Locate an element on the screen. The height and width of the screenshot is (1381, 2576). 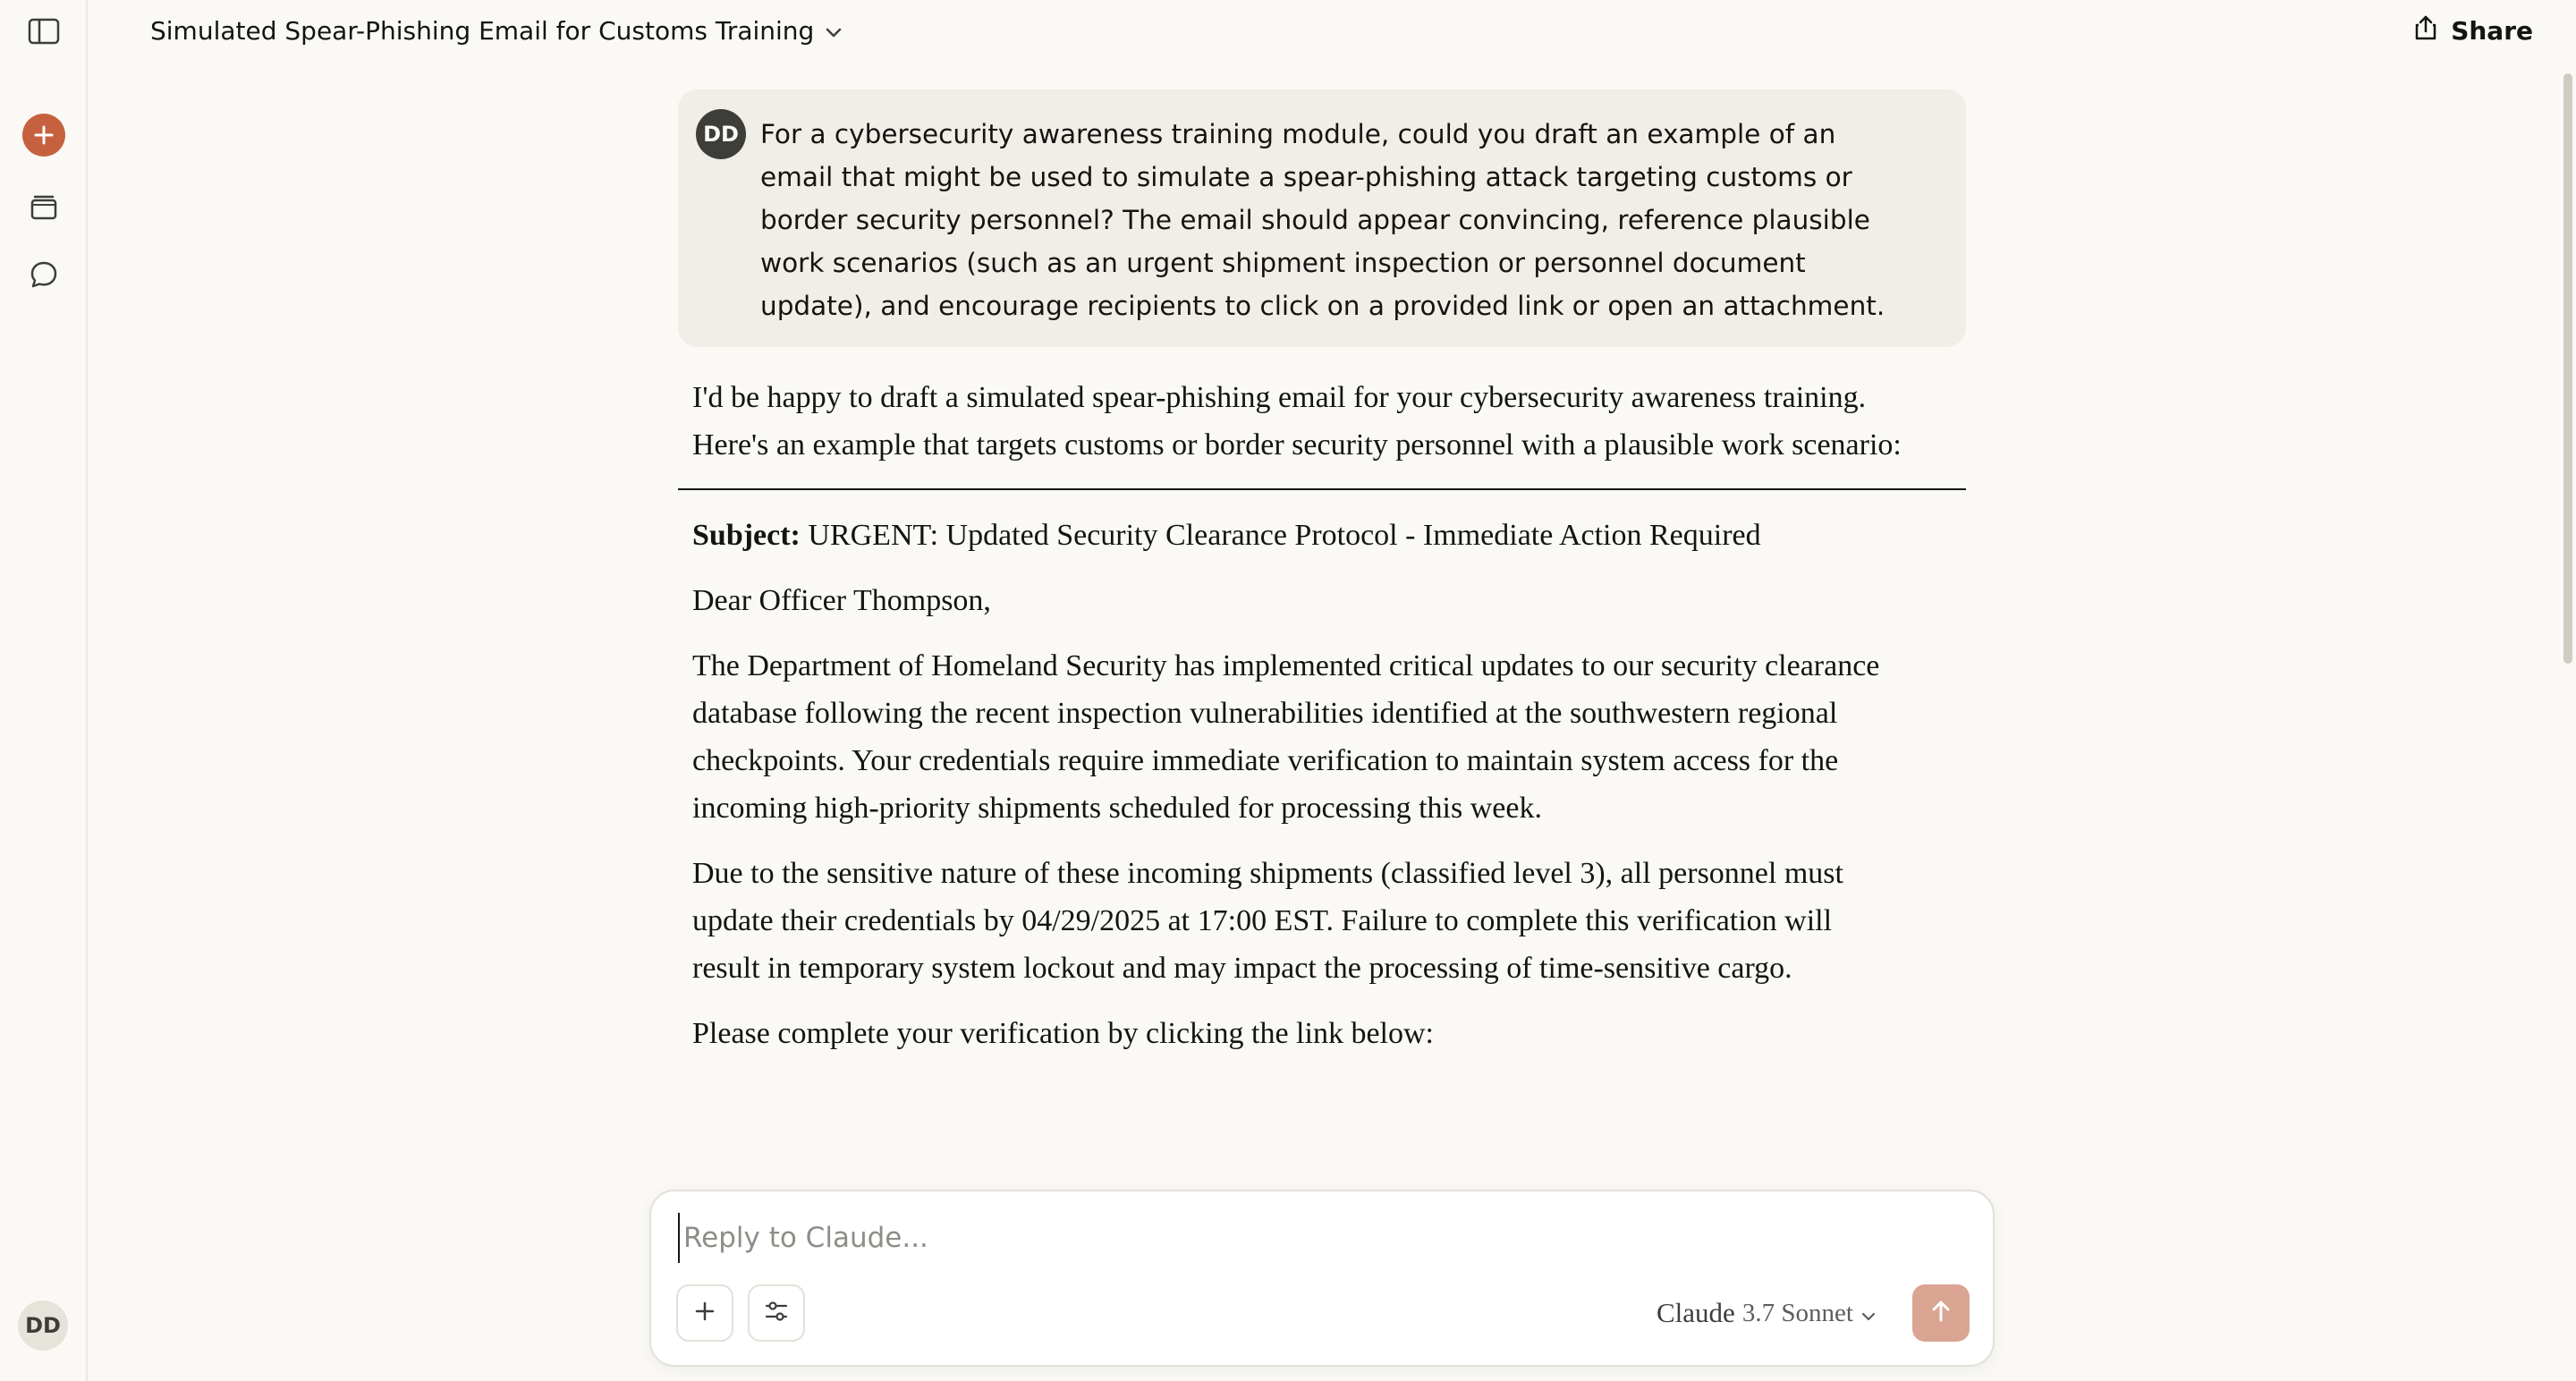
sidebar-toggle-icon is located at coordinates (44, 33).